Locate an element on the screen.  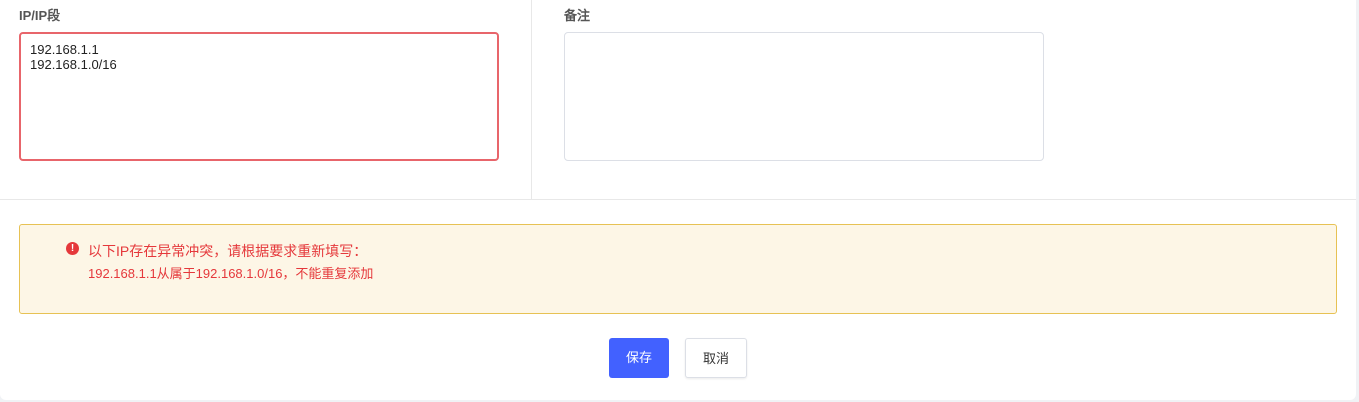
ip-field-label: IP/IP段 is located at coordinates (40, 15).